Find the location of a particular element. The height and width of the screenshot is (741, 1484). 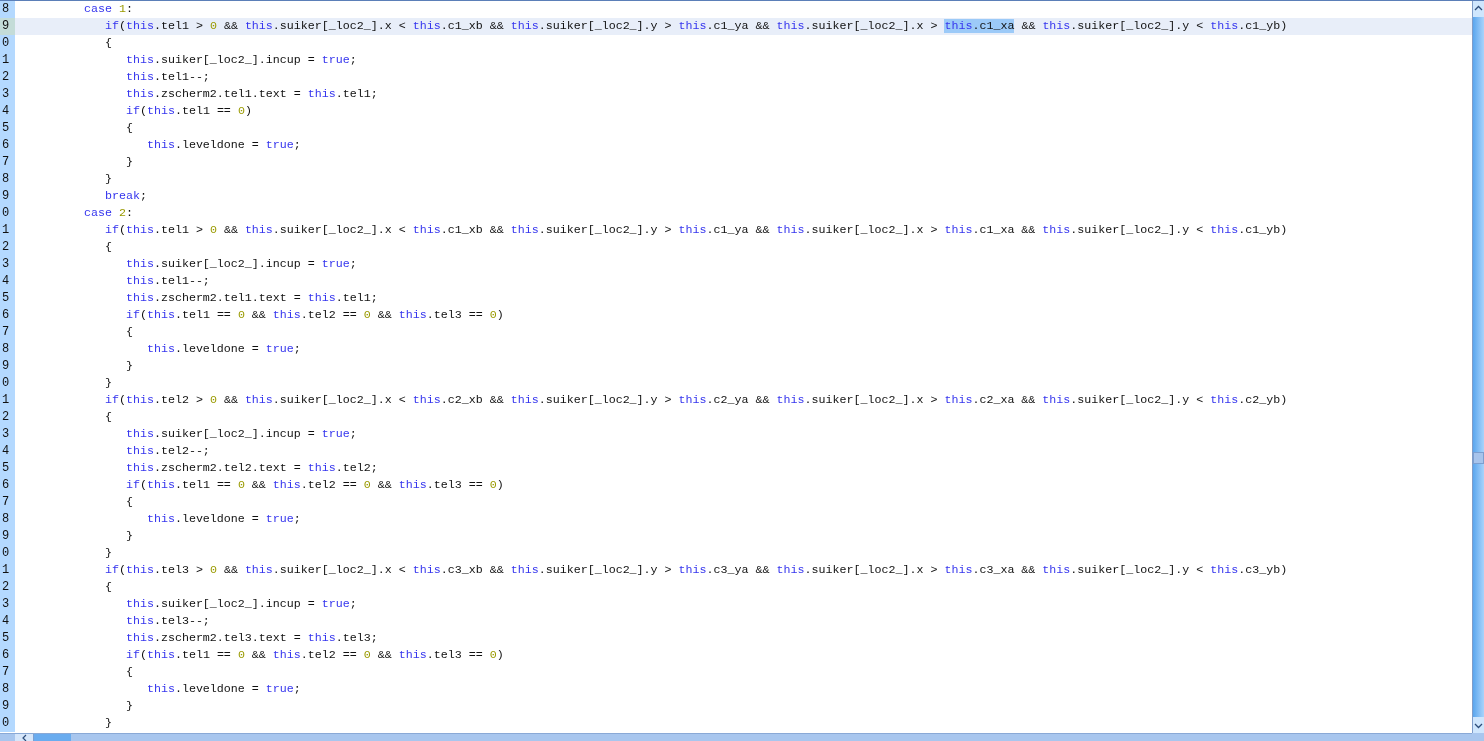

code-line: if(this.tel1 == 0) is located at coordinates (188, 111).